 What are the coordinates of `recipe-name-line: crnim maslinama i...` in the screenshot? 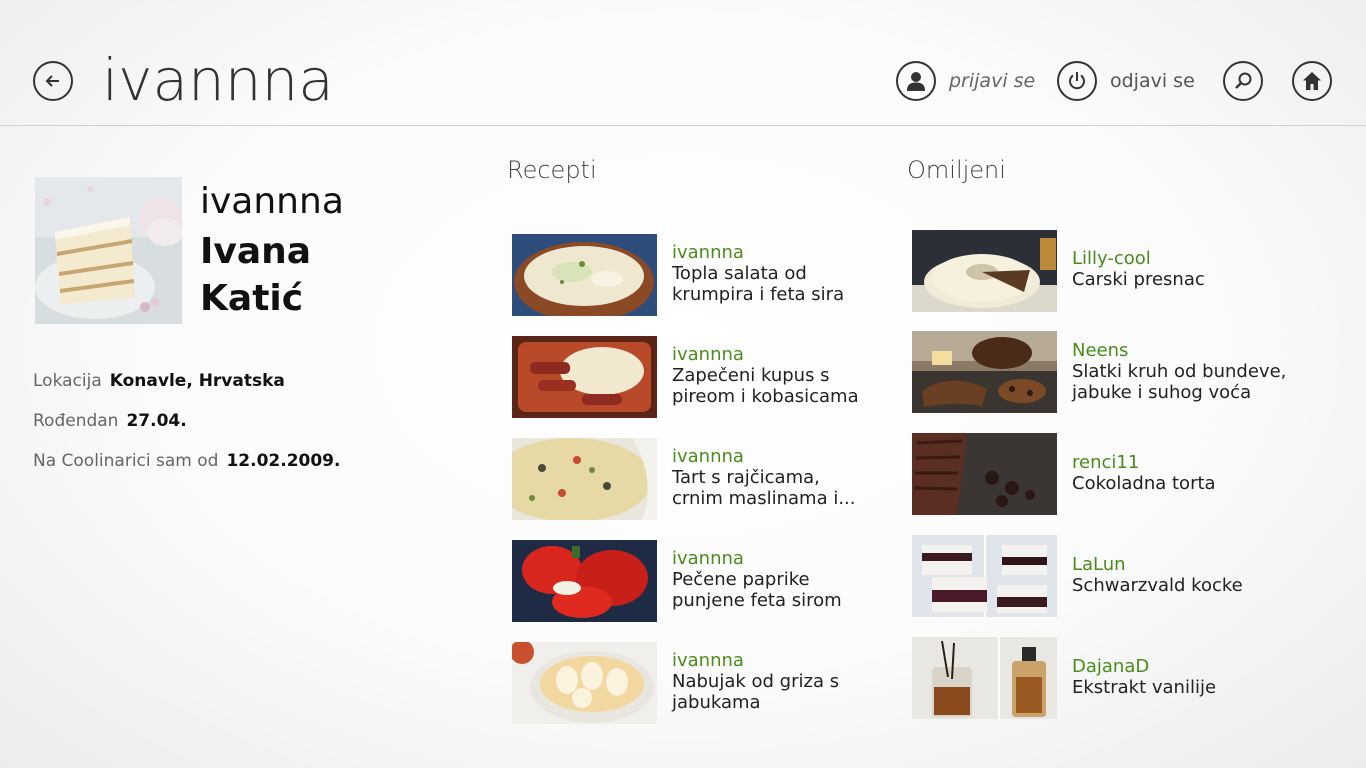 It's located at (764, 498).